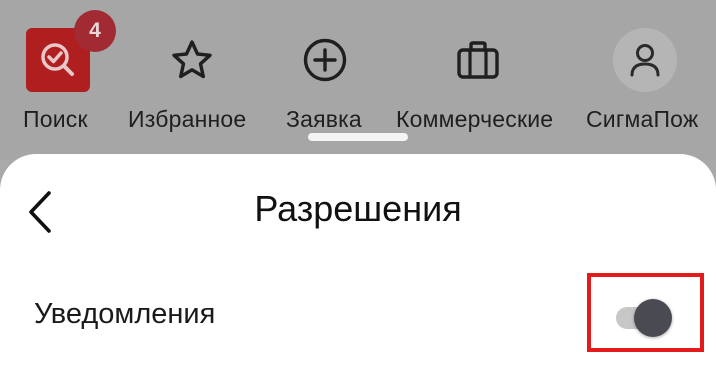 This screenshot has width=716, height=386. Describe the element at coordinates (125, 314) in the screenshot. I see `notifications-label: Уведомления` at that location.